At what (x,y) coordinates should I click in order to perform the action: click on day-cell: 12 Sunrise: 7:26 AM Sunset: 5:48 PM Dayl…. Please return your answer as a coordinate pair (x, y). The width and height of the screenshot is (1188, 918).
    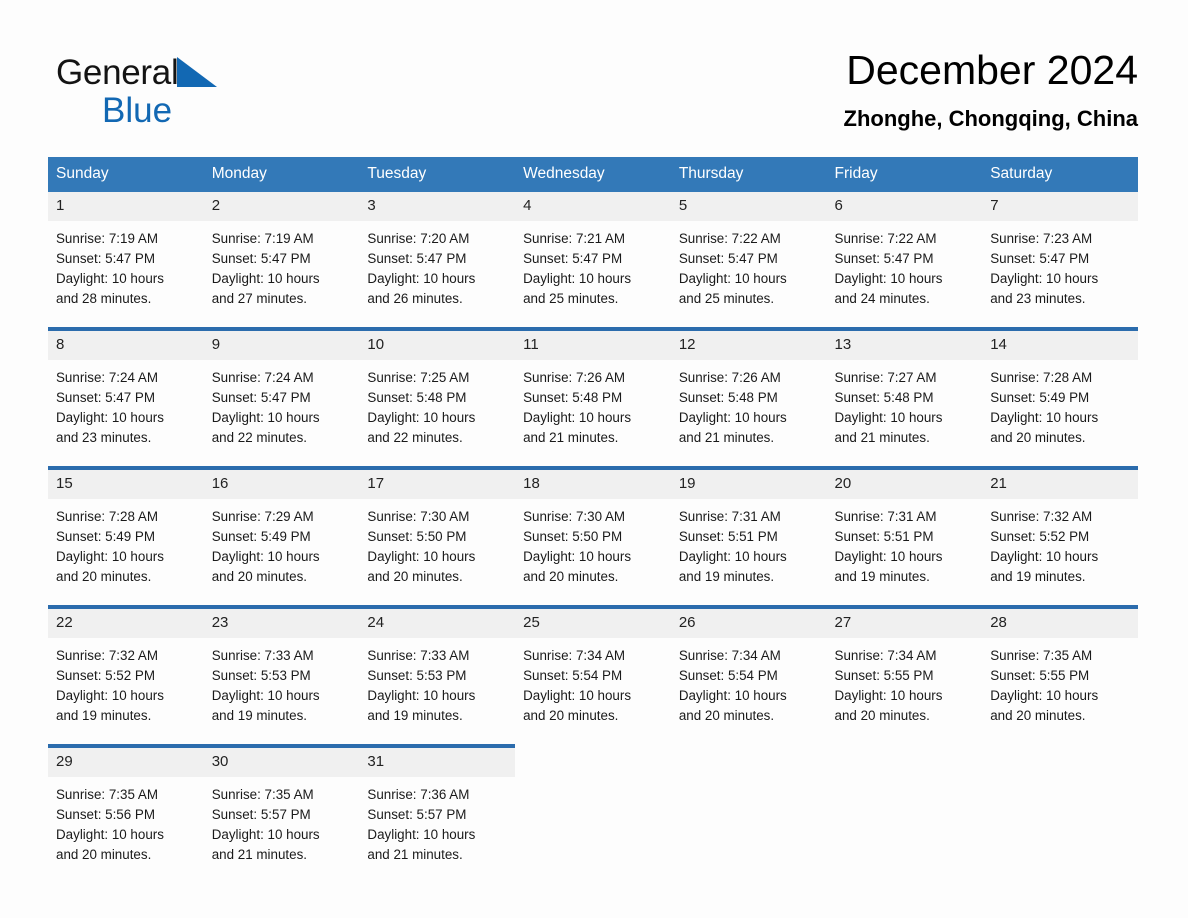
    Looking at the image, I should click on (748, 398).